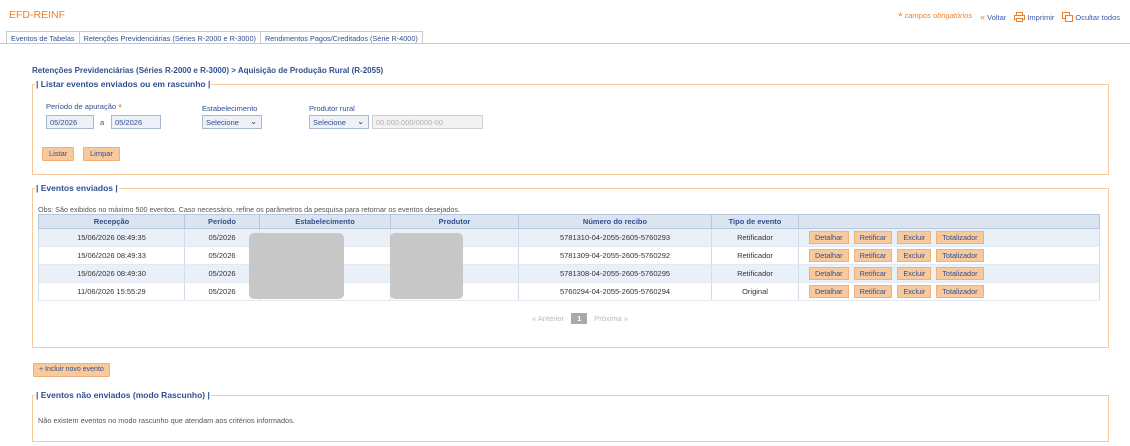 The width and height of the screenshot is (1130, 446). What do you see at coordinates (615, 255) in the screenshot?
I see `cell-receipt: 5781309-04-2055-2605-5760292` at bounding box center [615, 255].